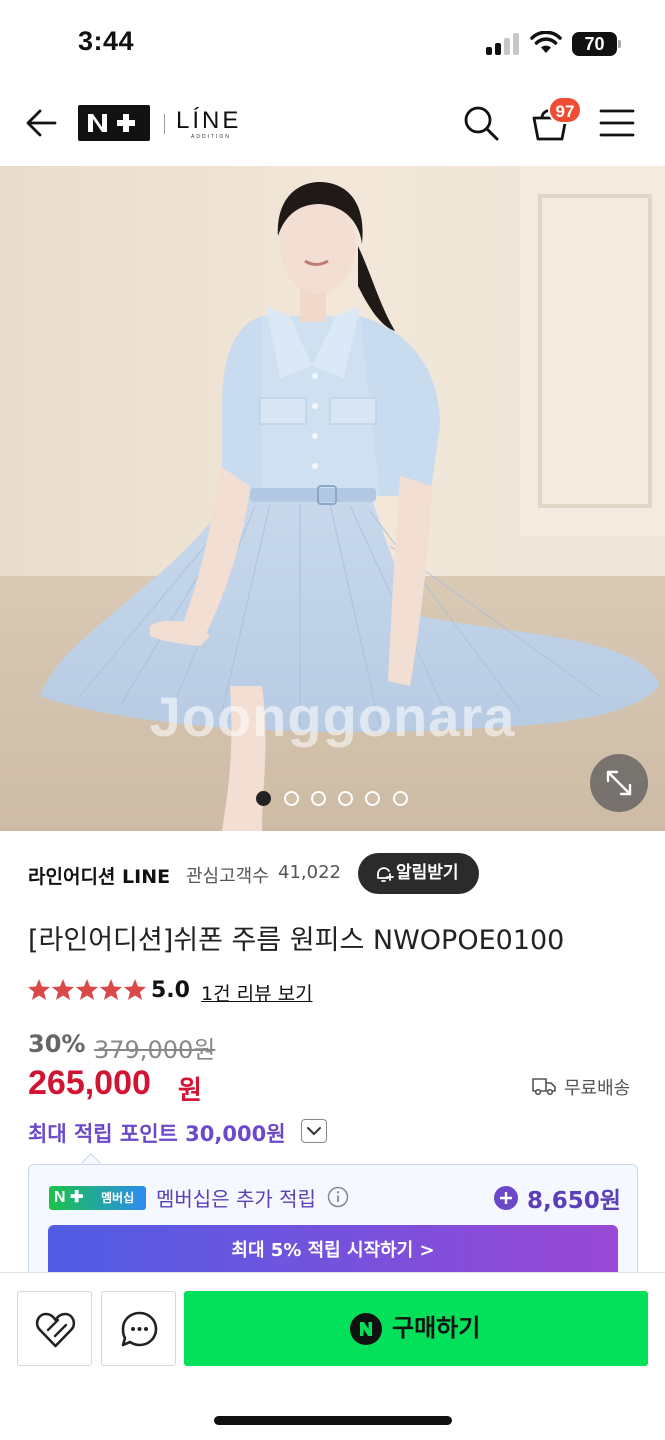 The width and height of the screenshot is (665, 1440). Describe the element at coordinates (338, 1197) in the screenshot. I see `info-icon` at that location.